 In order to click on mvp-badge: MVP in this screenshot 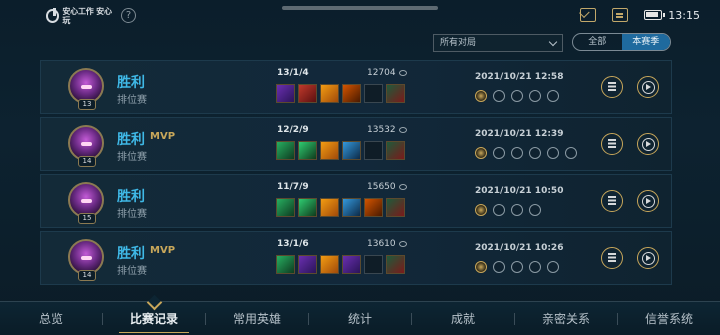, I will do `click(163, 250)`.